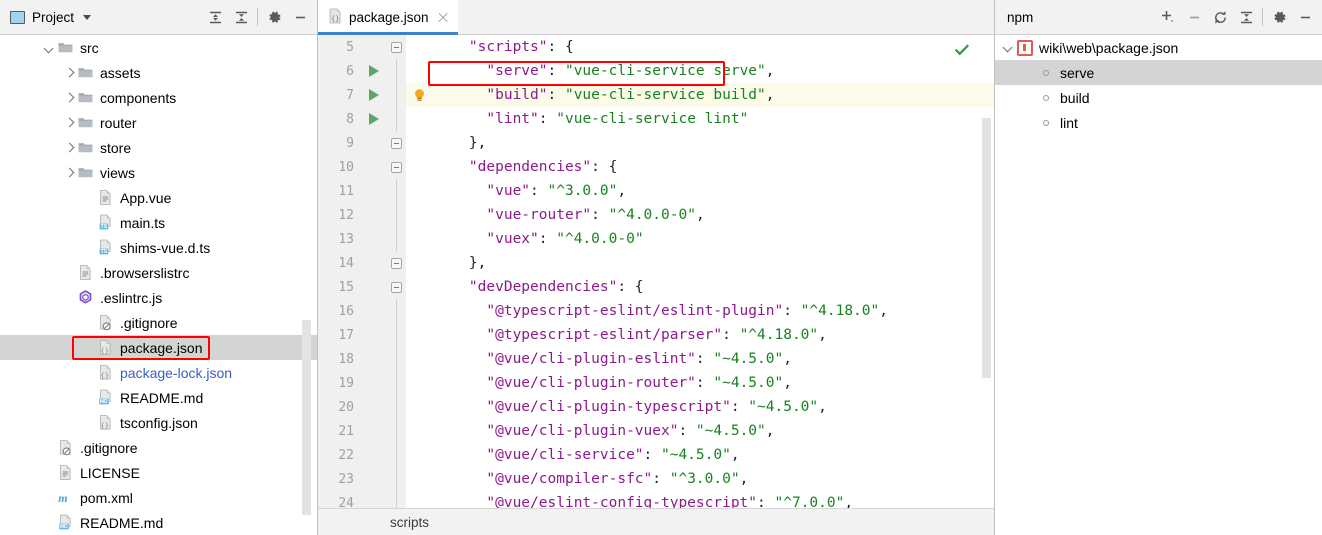 The width and height of the screenshot is (1322, 535). Describe the element at coordinates (1194, 17) in the screenshot. I see `remove-icon` at that location.